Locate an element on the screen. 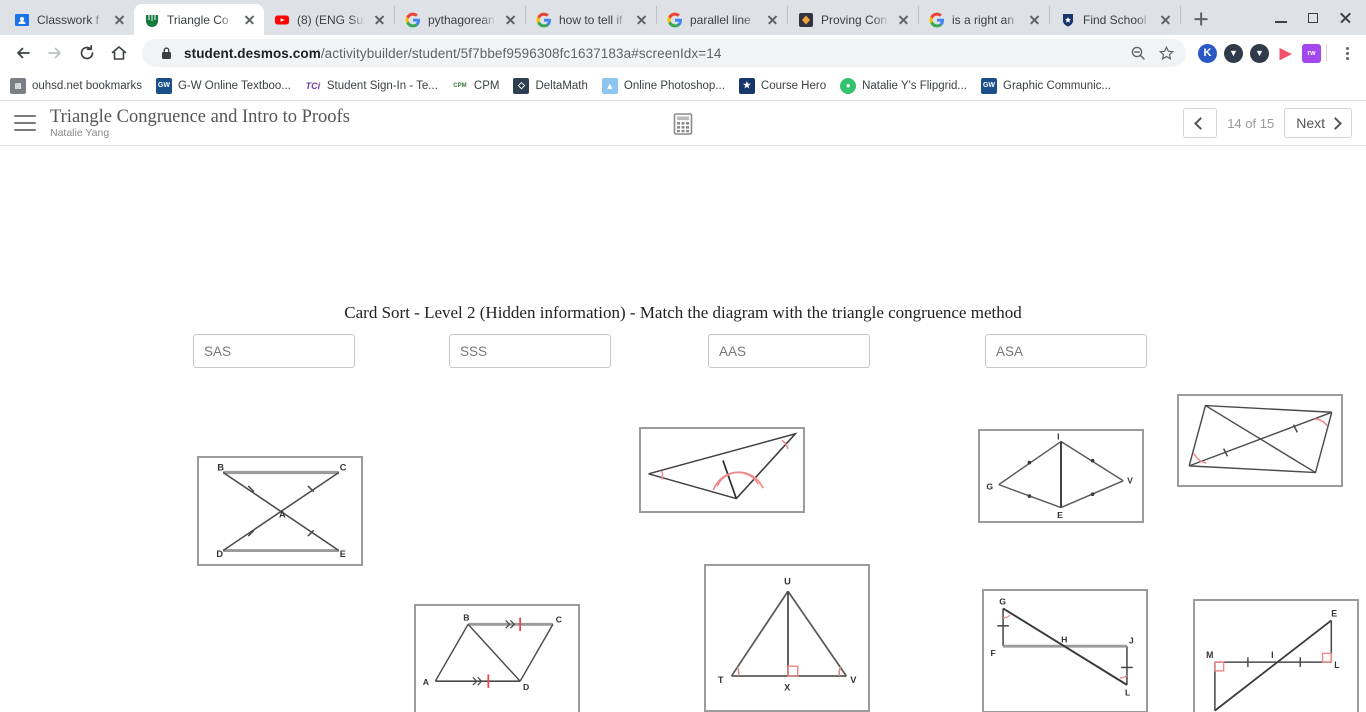  rw-extension-icon: rw is located at coordinates (1311, 53).